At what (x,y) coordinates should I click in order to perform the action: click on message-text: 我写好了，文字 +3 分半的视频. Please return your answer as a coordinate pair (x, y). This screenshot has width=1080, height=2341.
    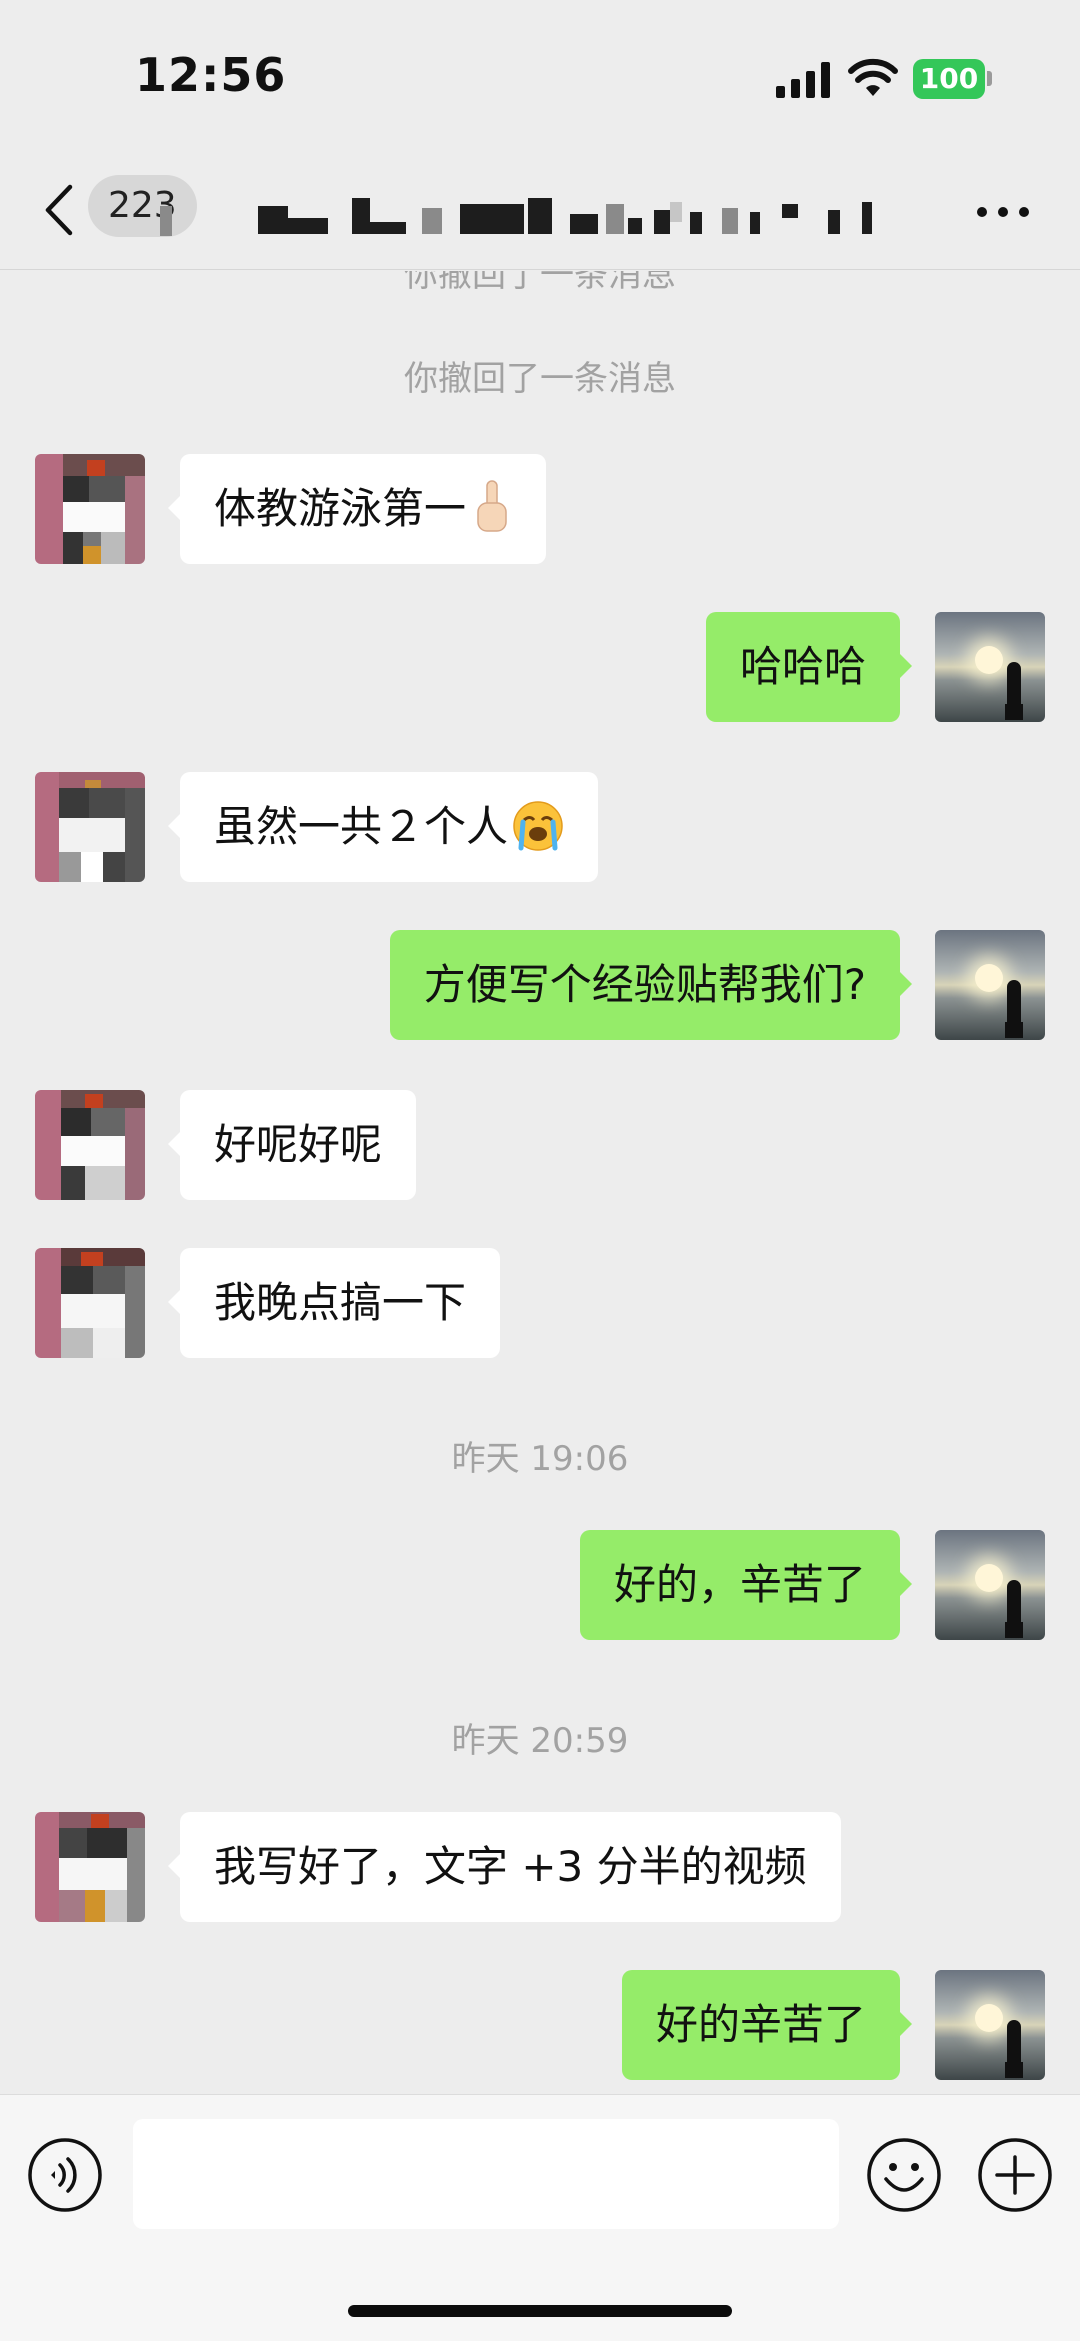
    Looking at the image, I should click on (510, 1866).